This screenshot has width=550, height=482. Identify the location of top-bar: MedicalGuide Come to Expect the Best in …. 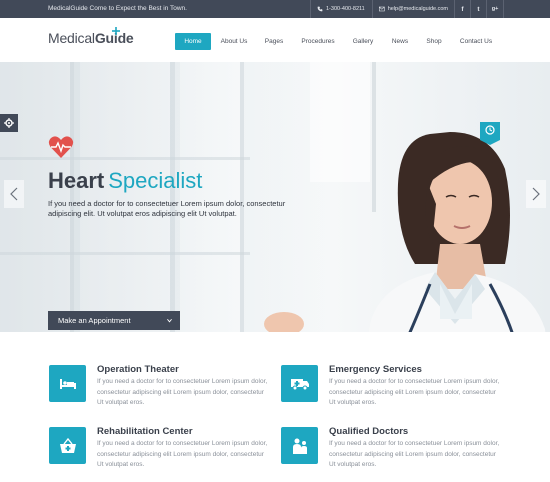
(275, 9).